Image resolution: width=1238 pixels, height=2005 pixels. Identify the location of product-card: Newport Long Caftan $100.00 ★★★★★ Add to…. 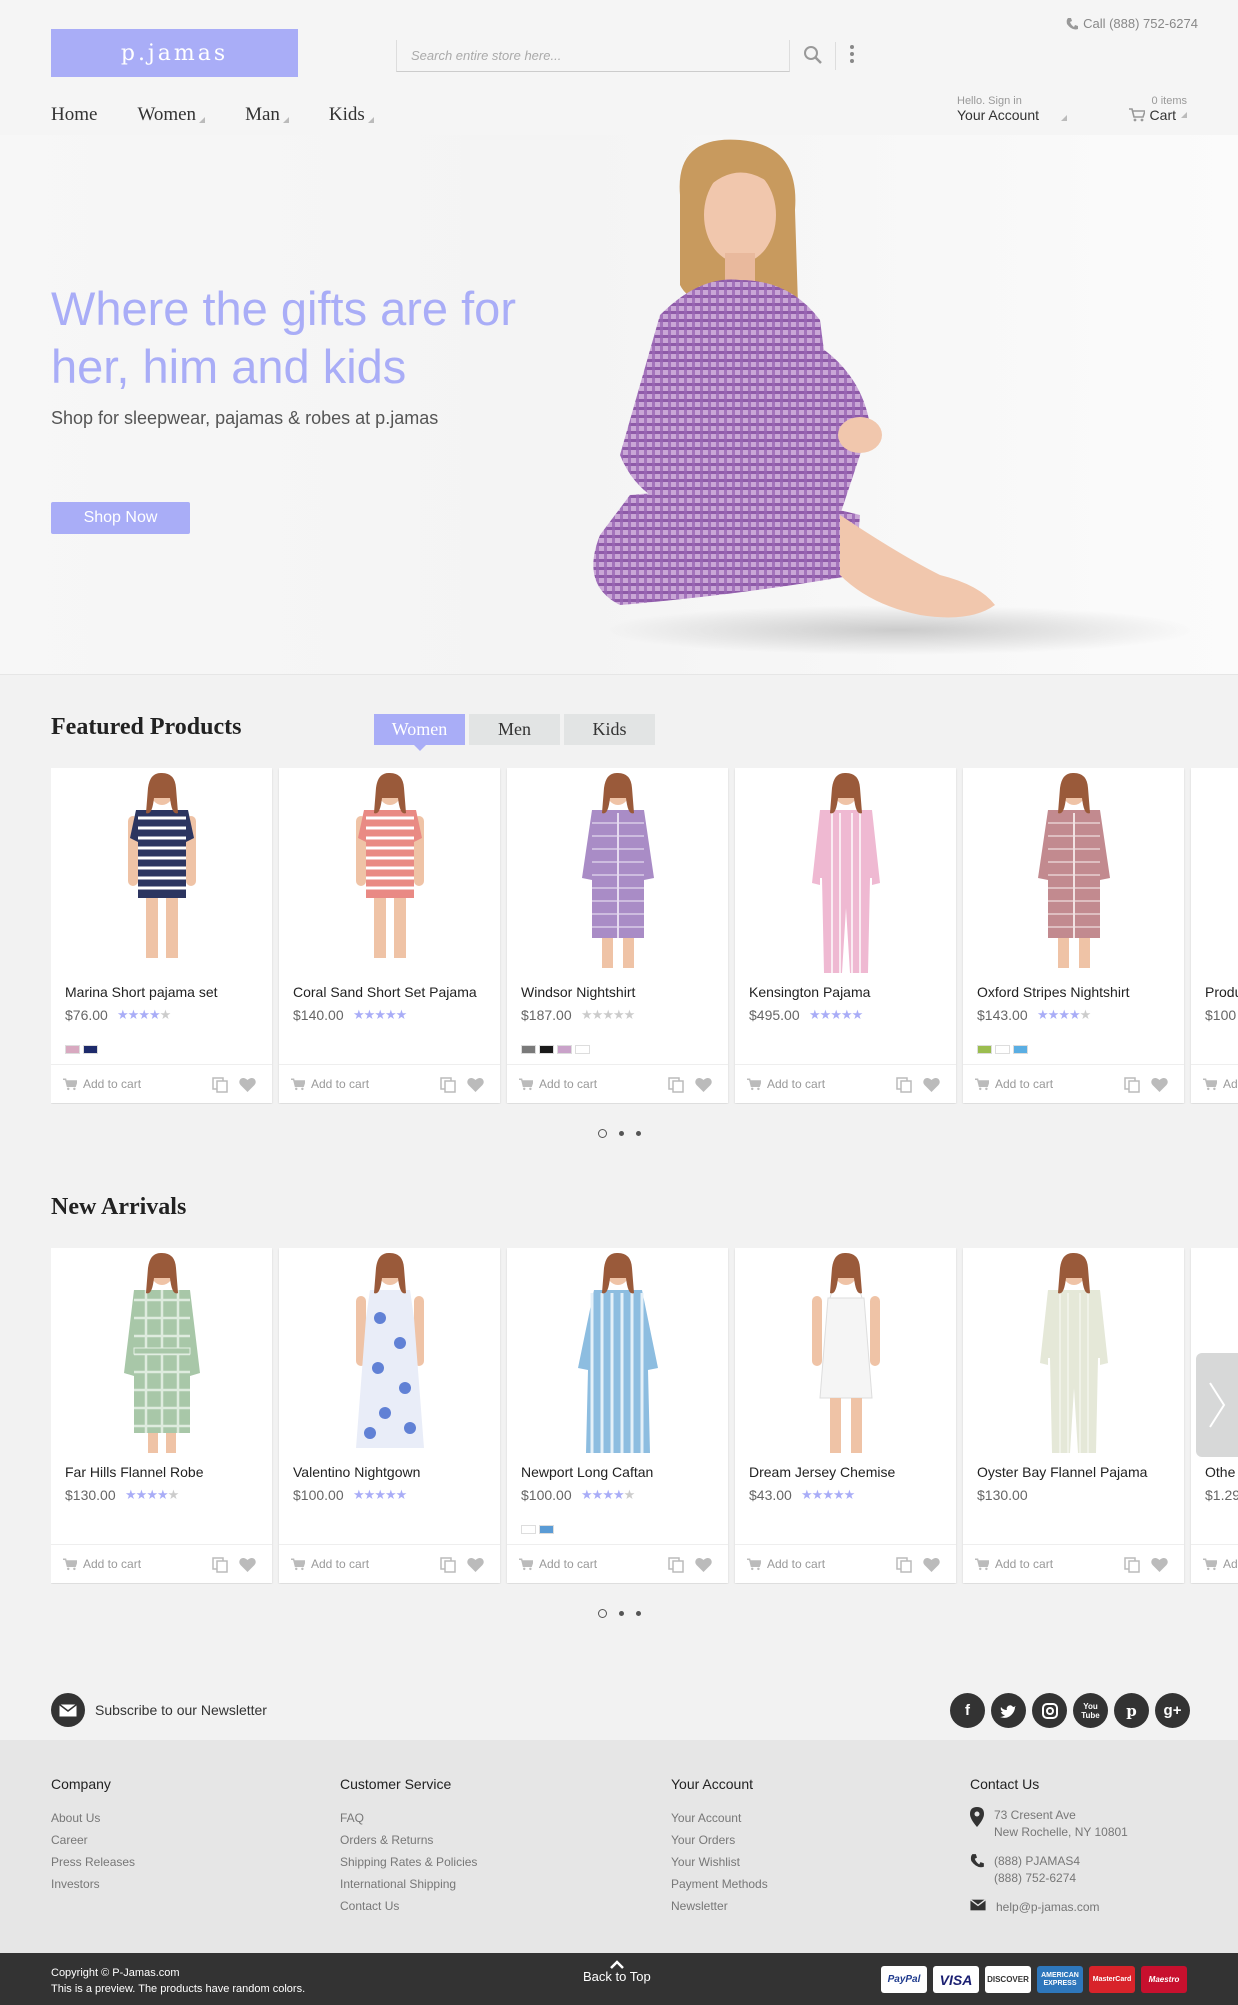
(617, 1415).